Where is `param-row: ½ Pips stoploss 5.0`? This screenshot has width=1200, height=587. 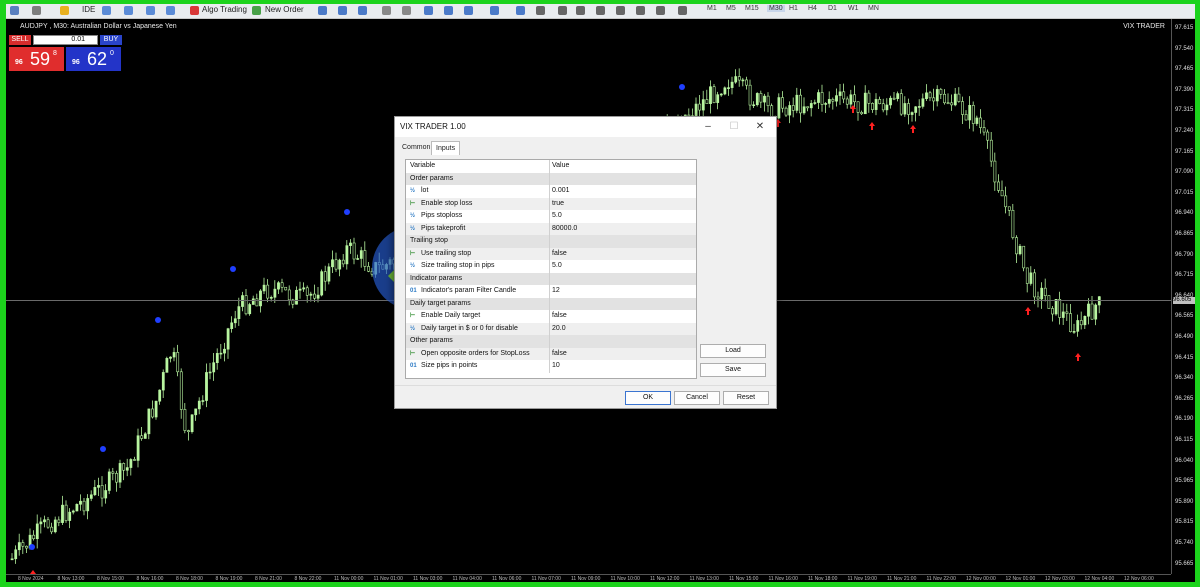
param-row: ½ Pips stoploss 5.0 is located at coordinates (551, 216).